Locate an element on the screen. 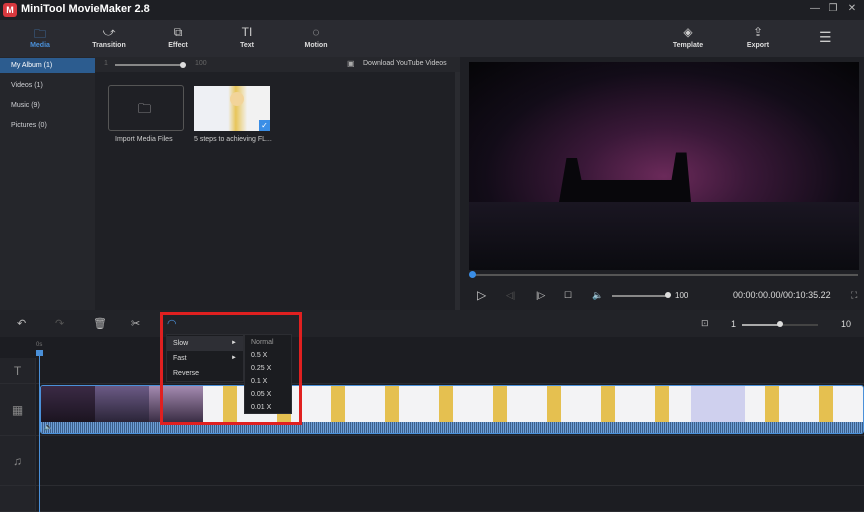 This screenshot has height=512, width=864. playback-progress-bar is located at coordinates (665, 275).